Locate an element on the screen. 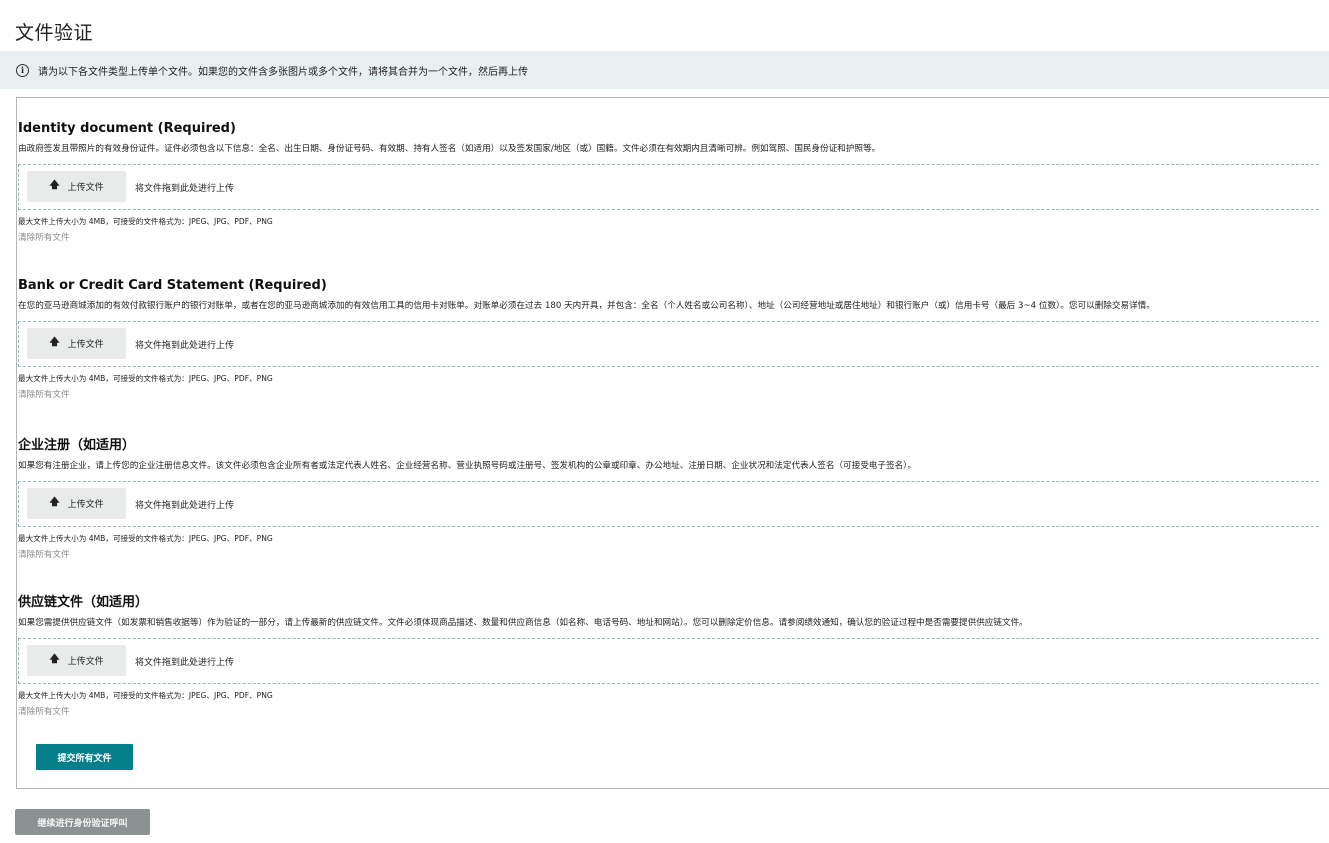 The image size is (1329, 843). continue-verification-call-button: 继续进行身份验证呼叫 is located at coordinates (82, 822).